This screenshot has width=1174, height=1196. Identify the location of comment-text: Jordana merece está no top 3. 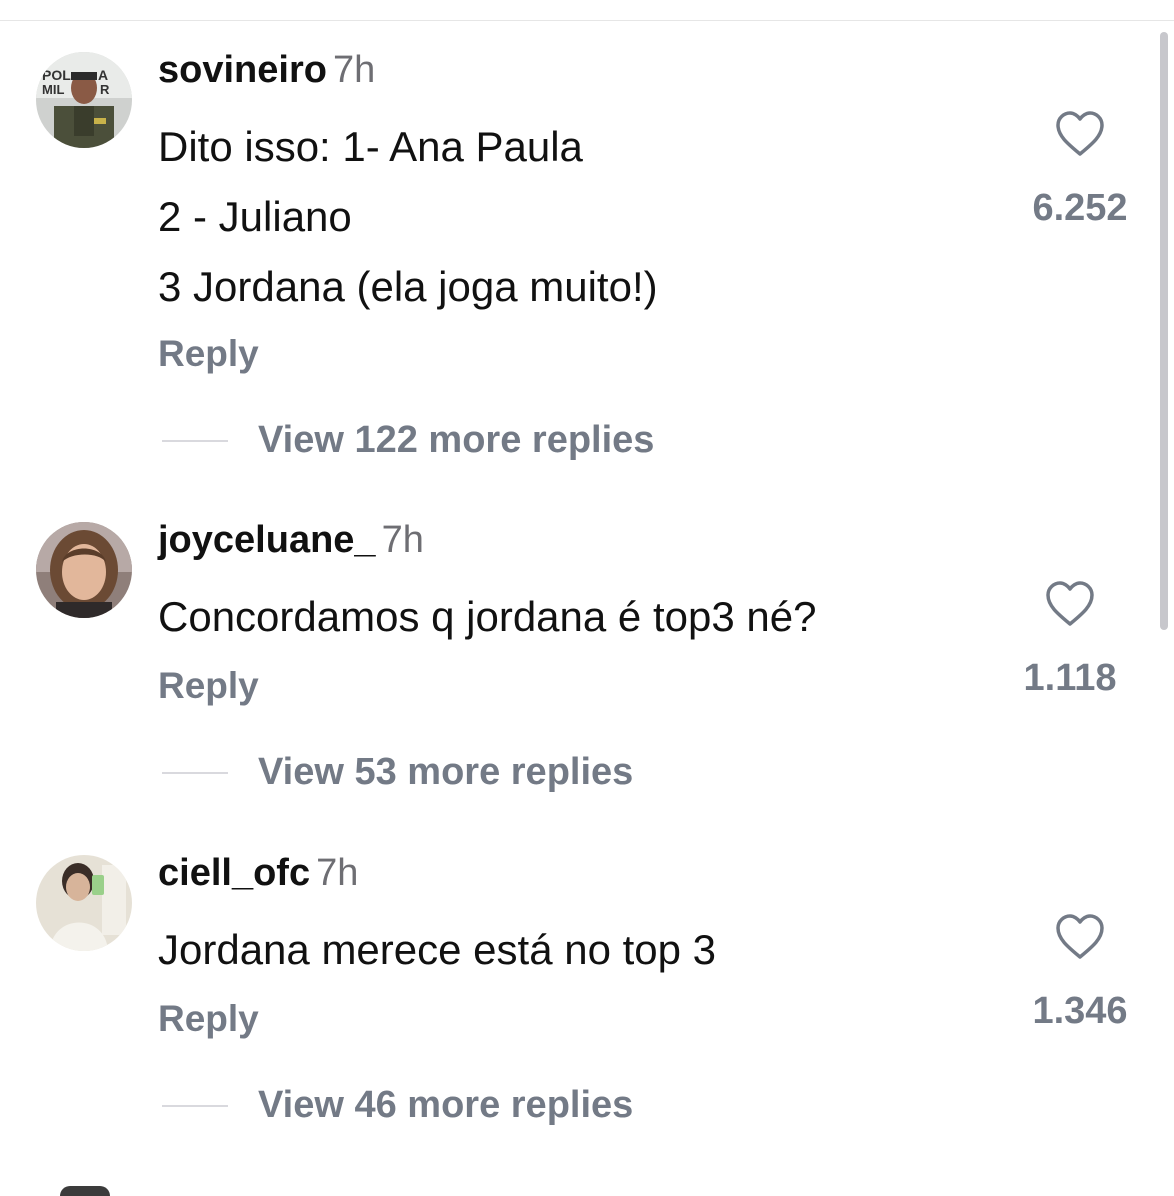
(437, 950).